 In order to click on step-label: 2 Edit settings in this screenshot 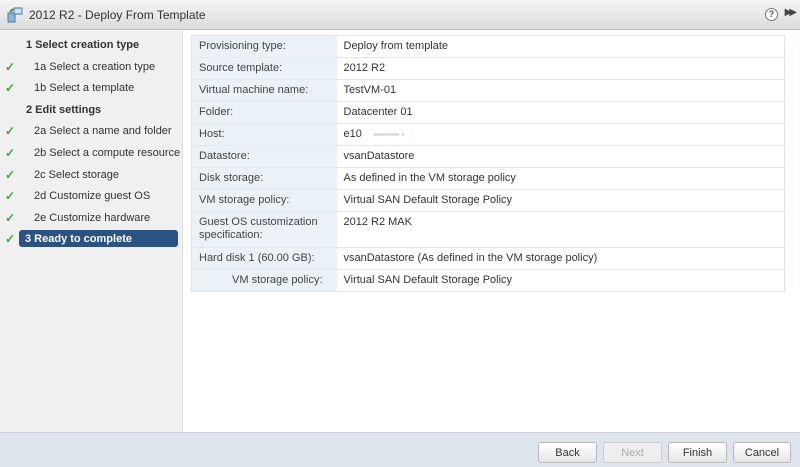, I will do `click(64, 109)`.